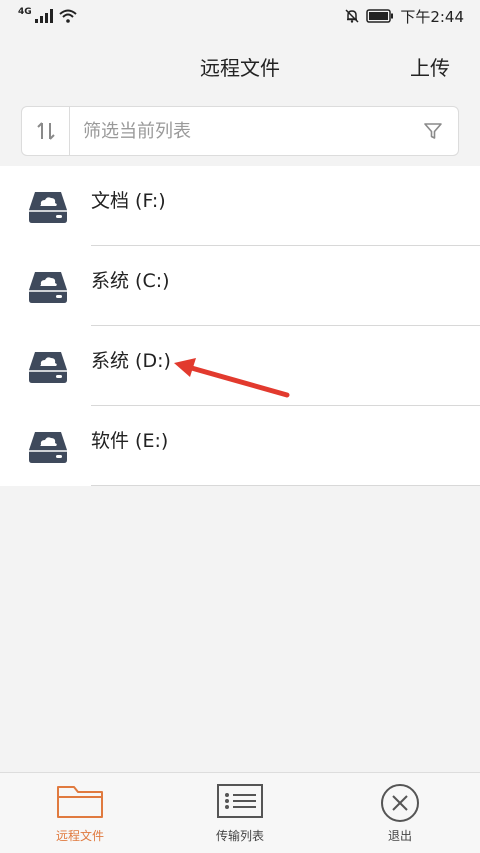 The height and width of the screenshot is (853, 480). I want to click on folder-icon, so click(80, 802).